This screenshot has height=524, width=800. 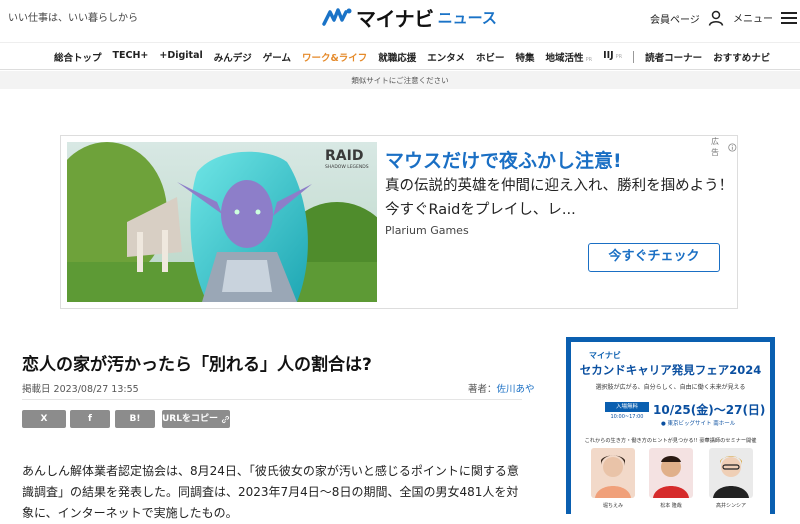 What do you see at coordinates (344, 156) in the screenshot?
I see `ad-image-logo: RAID` at bounding box center [344, 156].